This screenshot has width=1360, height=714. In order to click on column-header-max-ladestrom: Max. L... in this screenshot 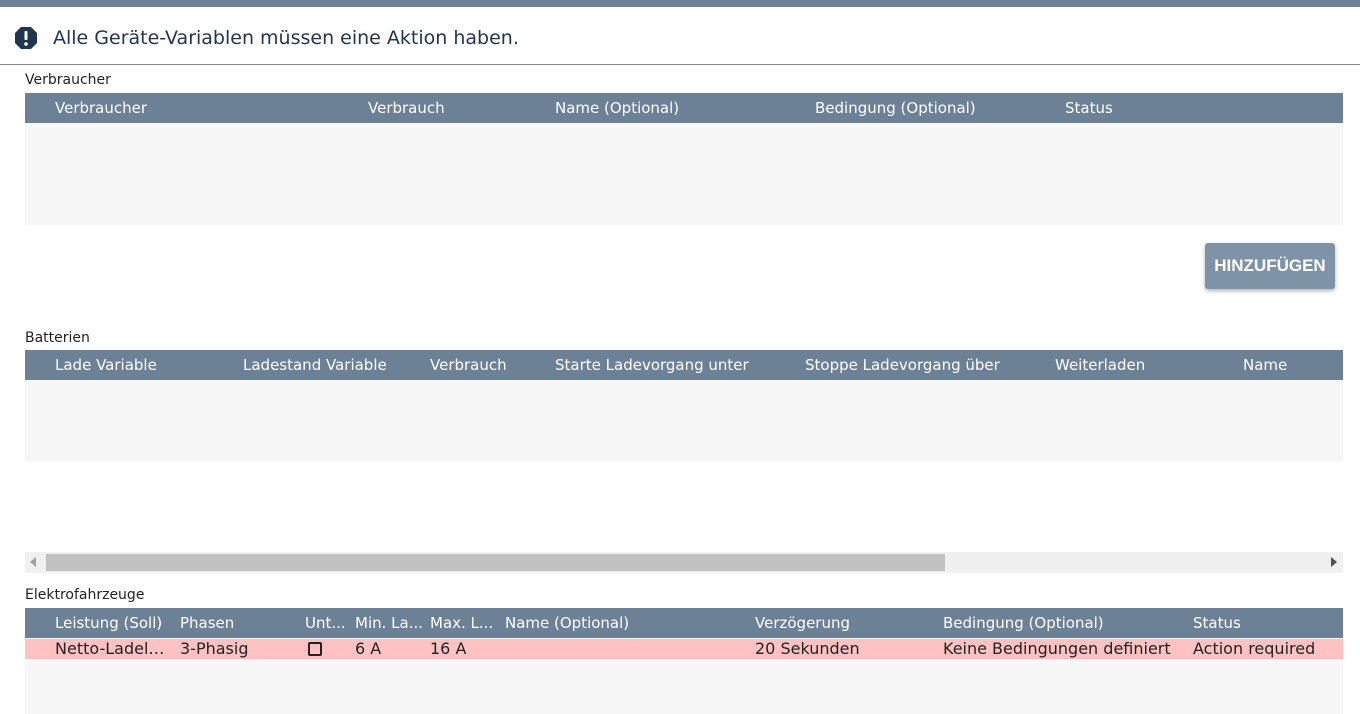, I will do `click(461, 623)`.